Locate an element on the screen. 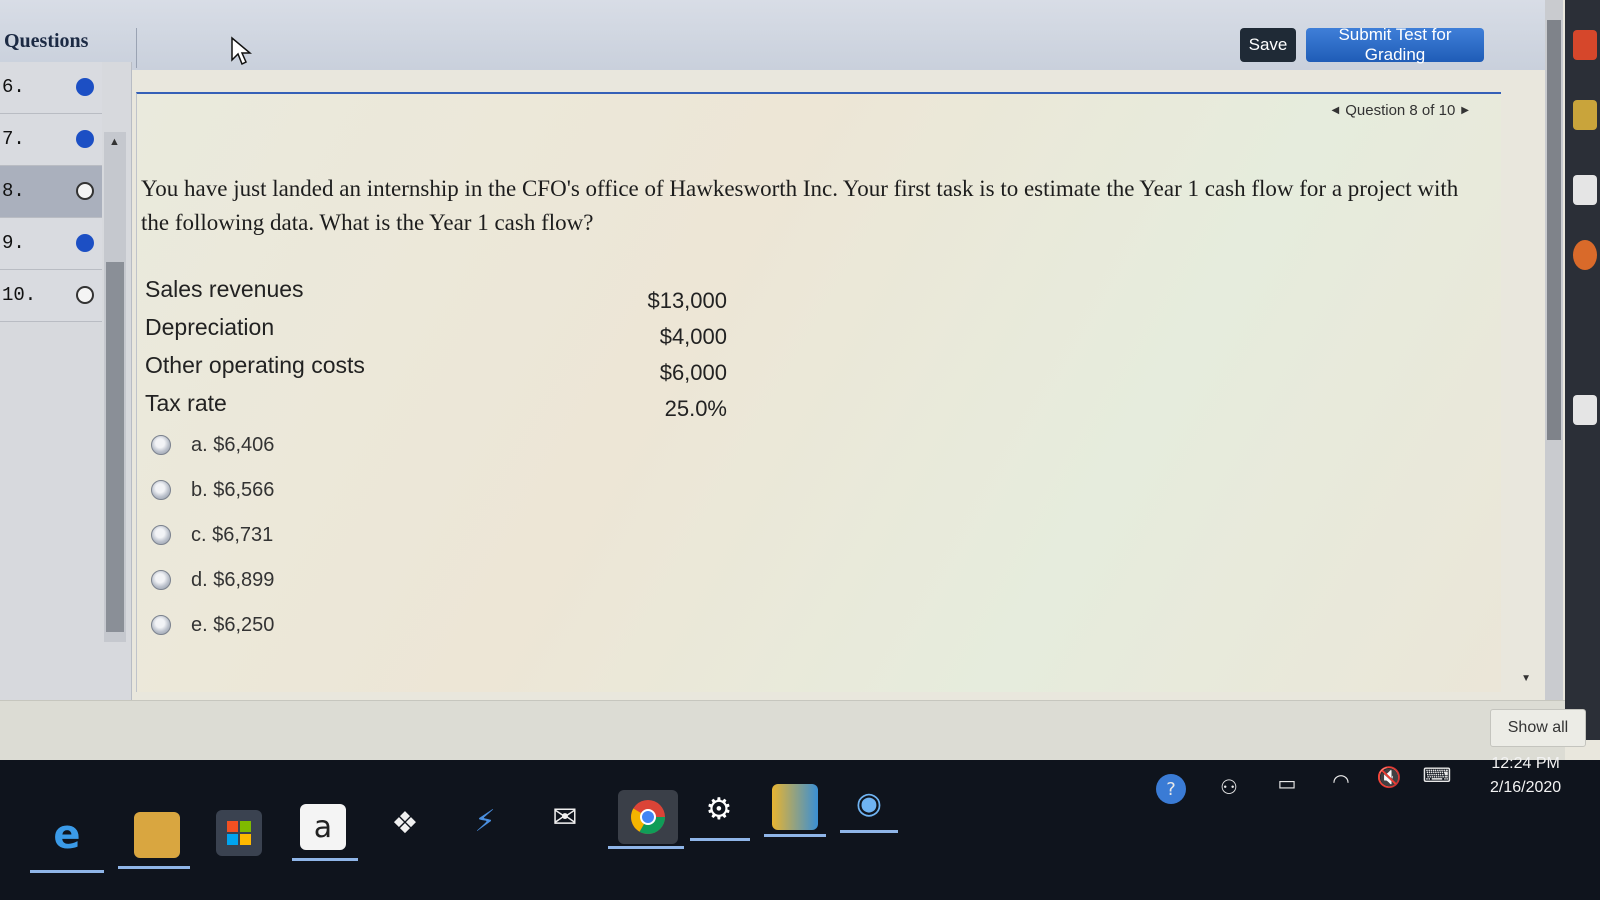 The width and height of the screenshot is (1600, 900). lightning-app-icon: ⚡ is located at coordinates (485, 821).